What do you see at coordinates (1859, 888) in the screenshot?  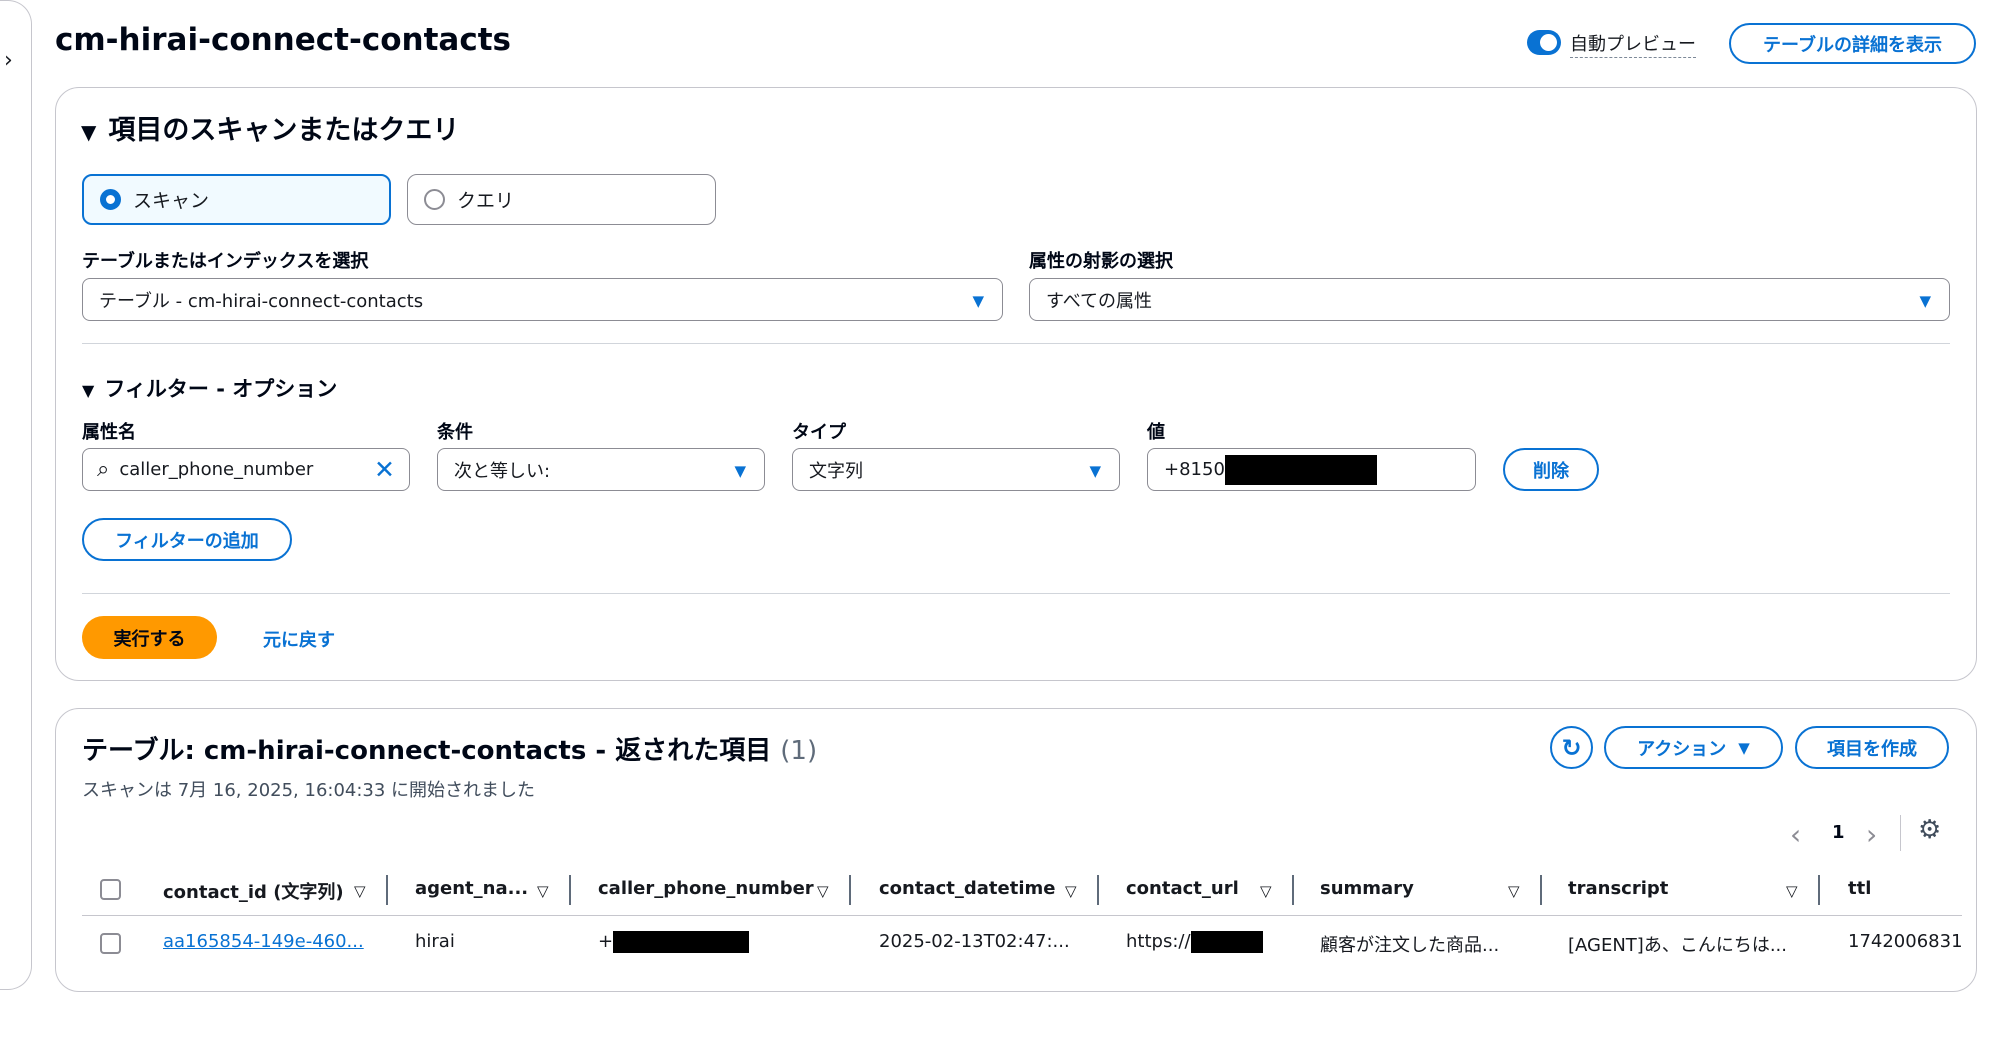 I see `column-header-ttl: ttl` at bounding box center [1859, 888].